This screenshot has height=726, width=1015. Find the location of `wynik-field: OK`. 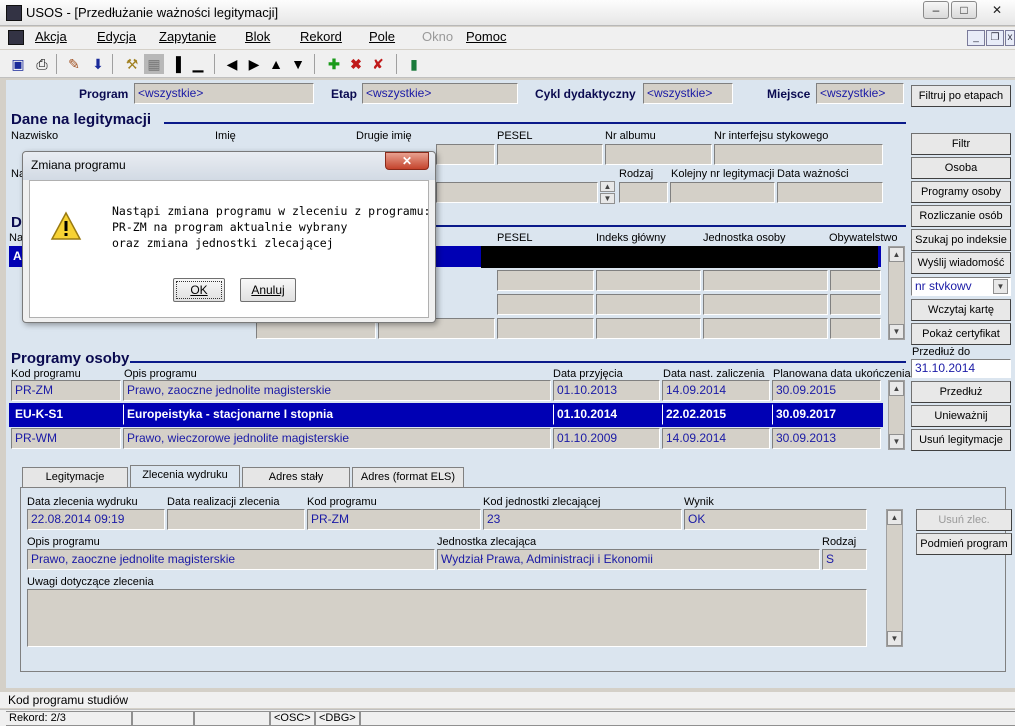

wynik-field: OK is located at coordinates (775, 519).